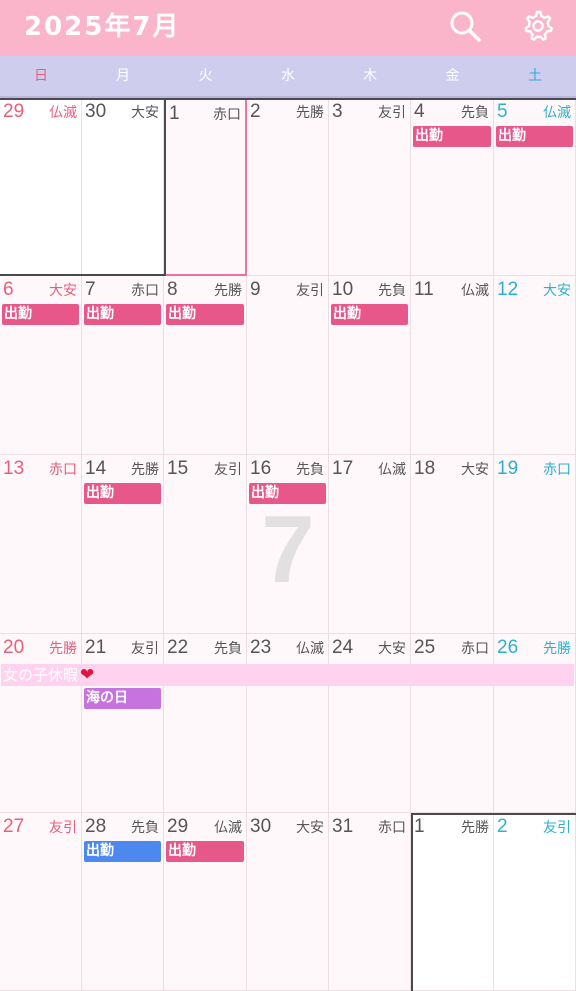 This screenshot has width=576, height=991. What do you see at coordinates (102, 27) in the screenshot?
I see `month-title: 2025年7月` at bounding box center [102, 27].